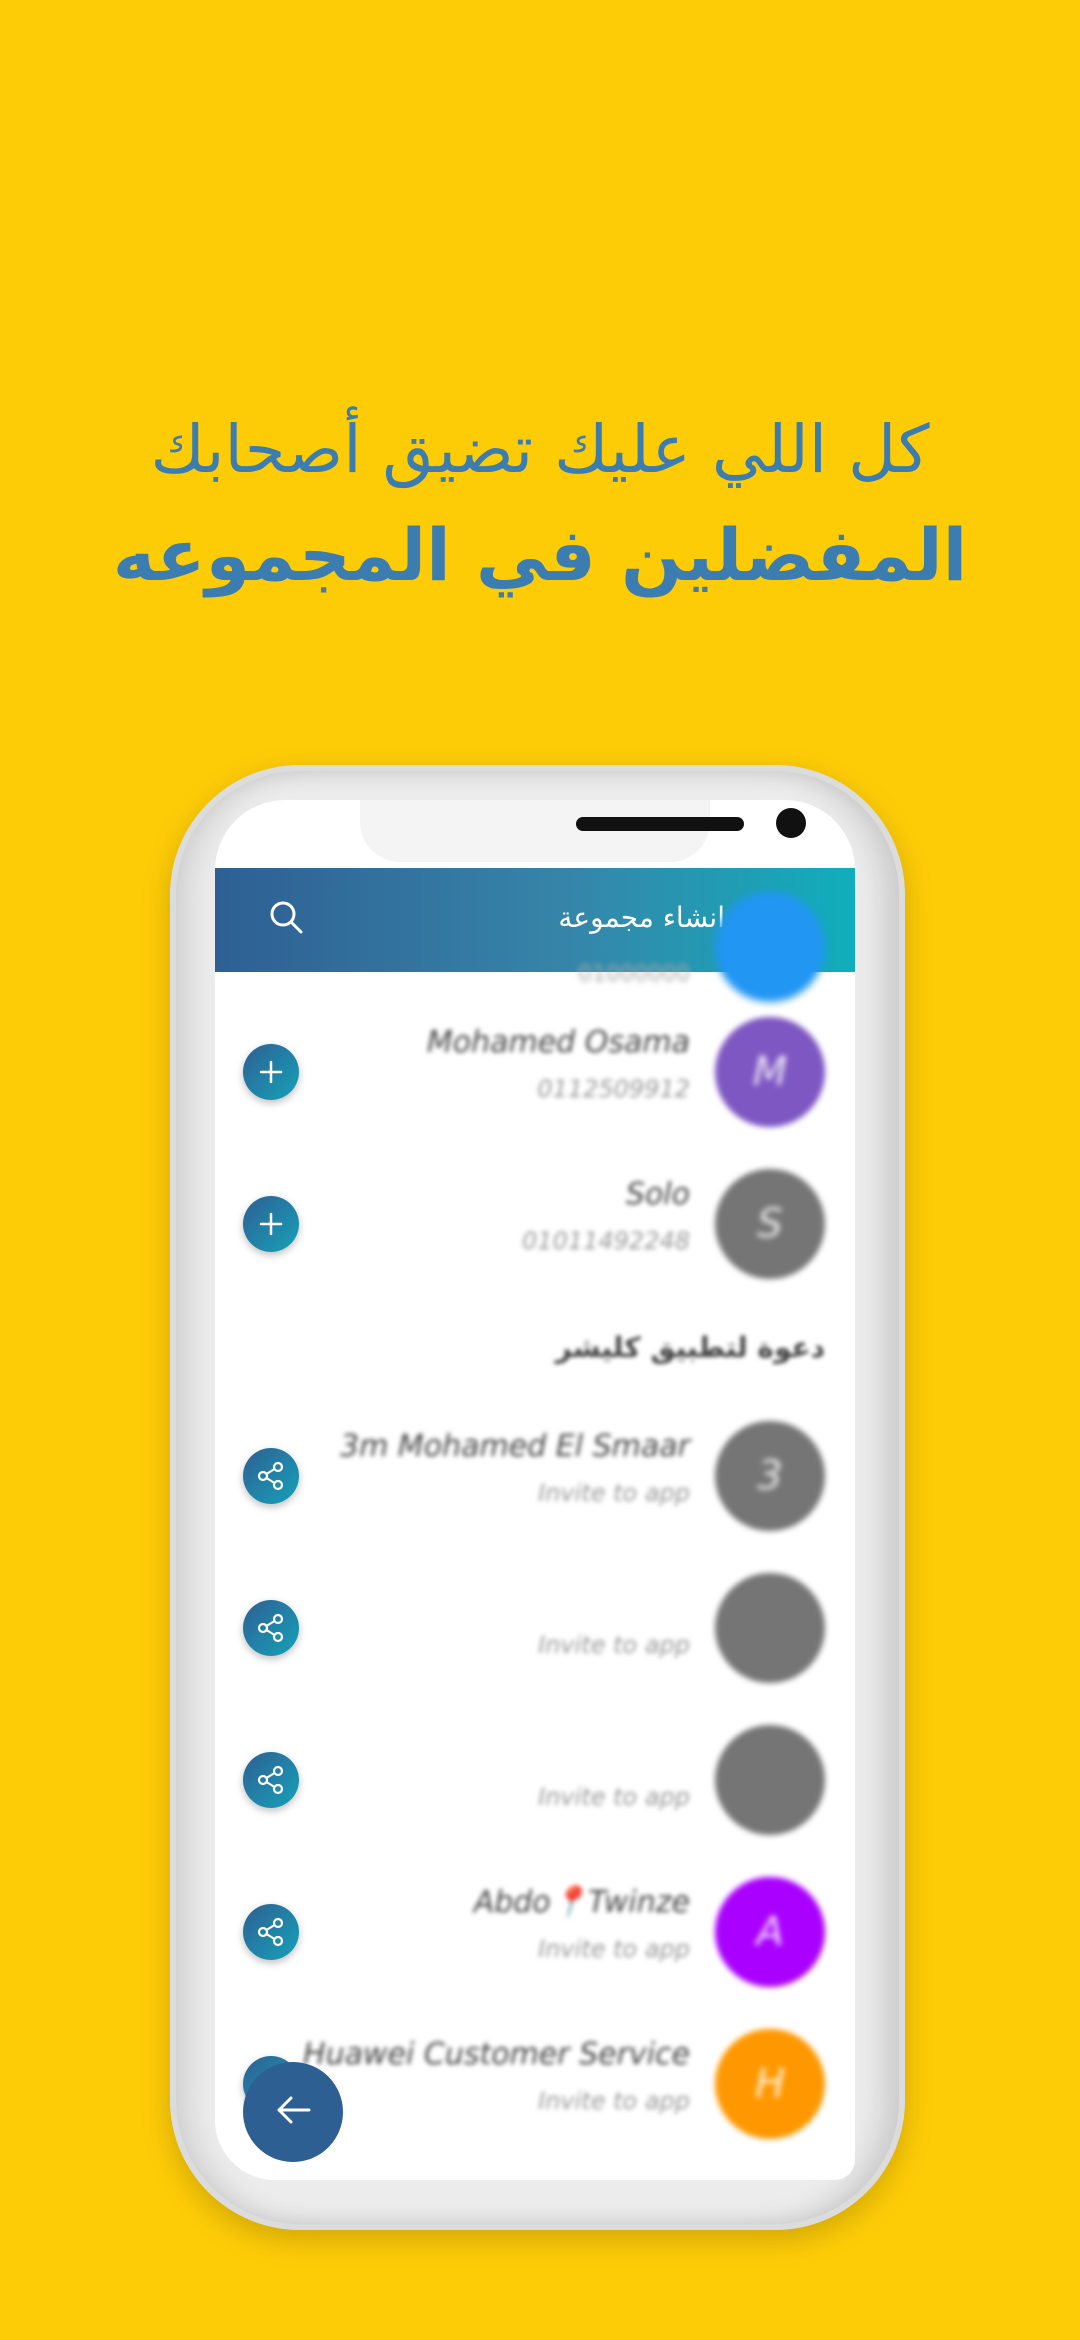 This screenshot has height=2340, width=1080. I want to click on app-bar-title: انشاء مجموعة, so click(641, 917).